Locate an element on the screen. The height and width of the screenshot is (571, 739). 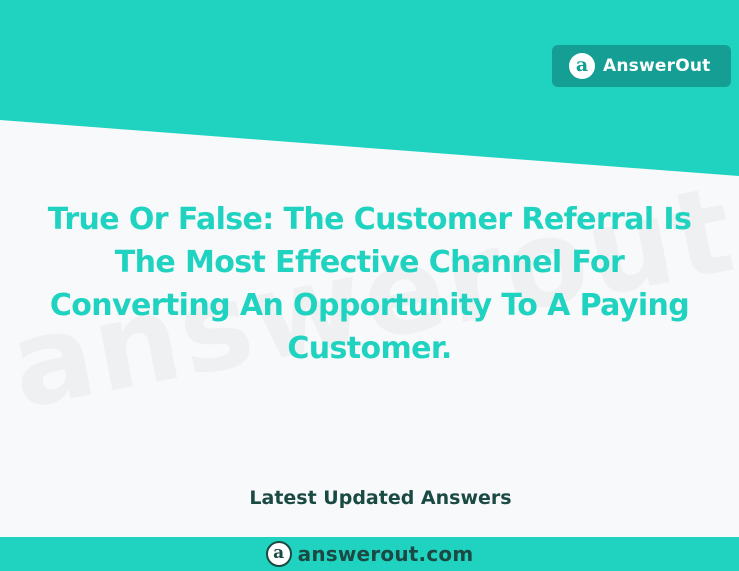
a-circle-footer-icon: a is located at coordinates (278, 554).